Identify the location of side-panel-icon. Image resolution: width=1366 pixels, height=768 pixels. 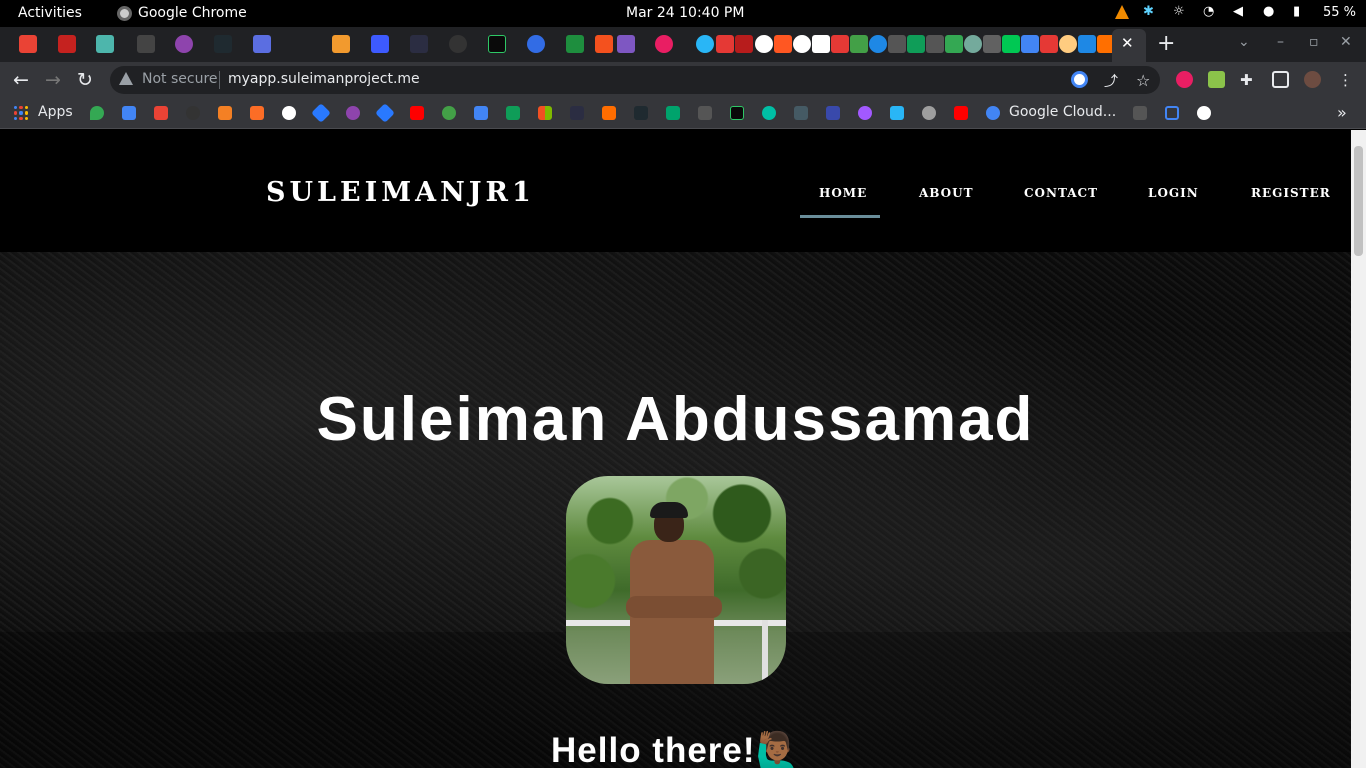
(1280, 79).